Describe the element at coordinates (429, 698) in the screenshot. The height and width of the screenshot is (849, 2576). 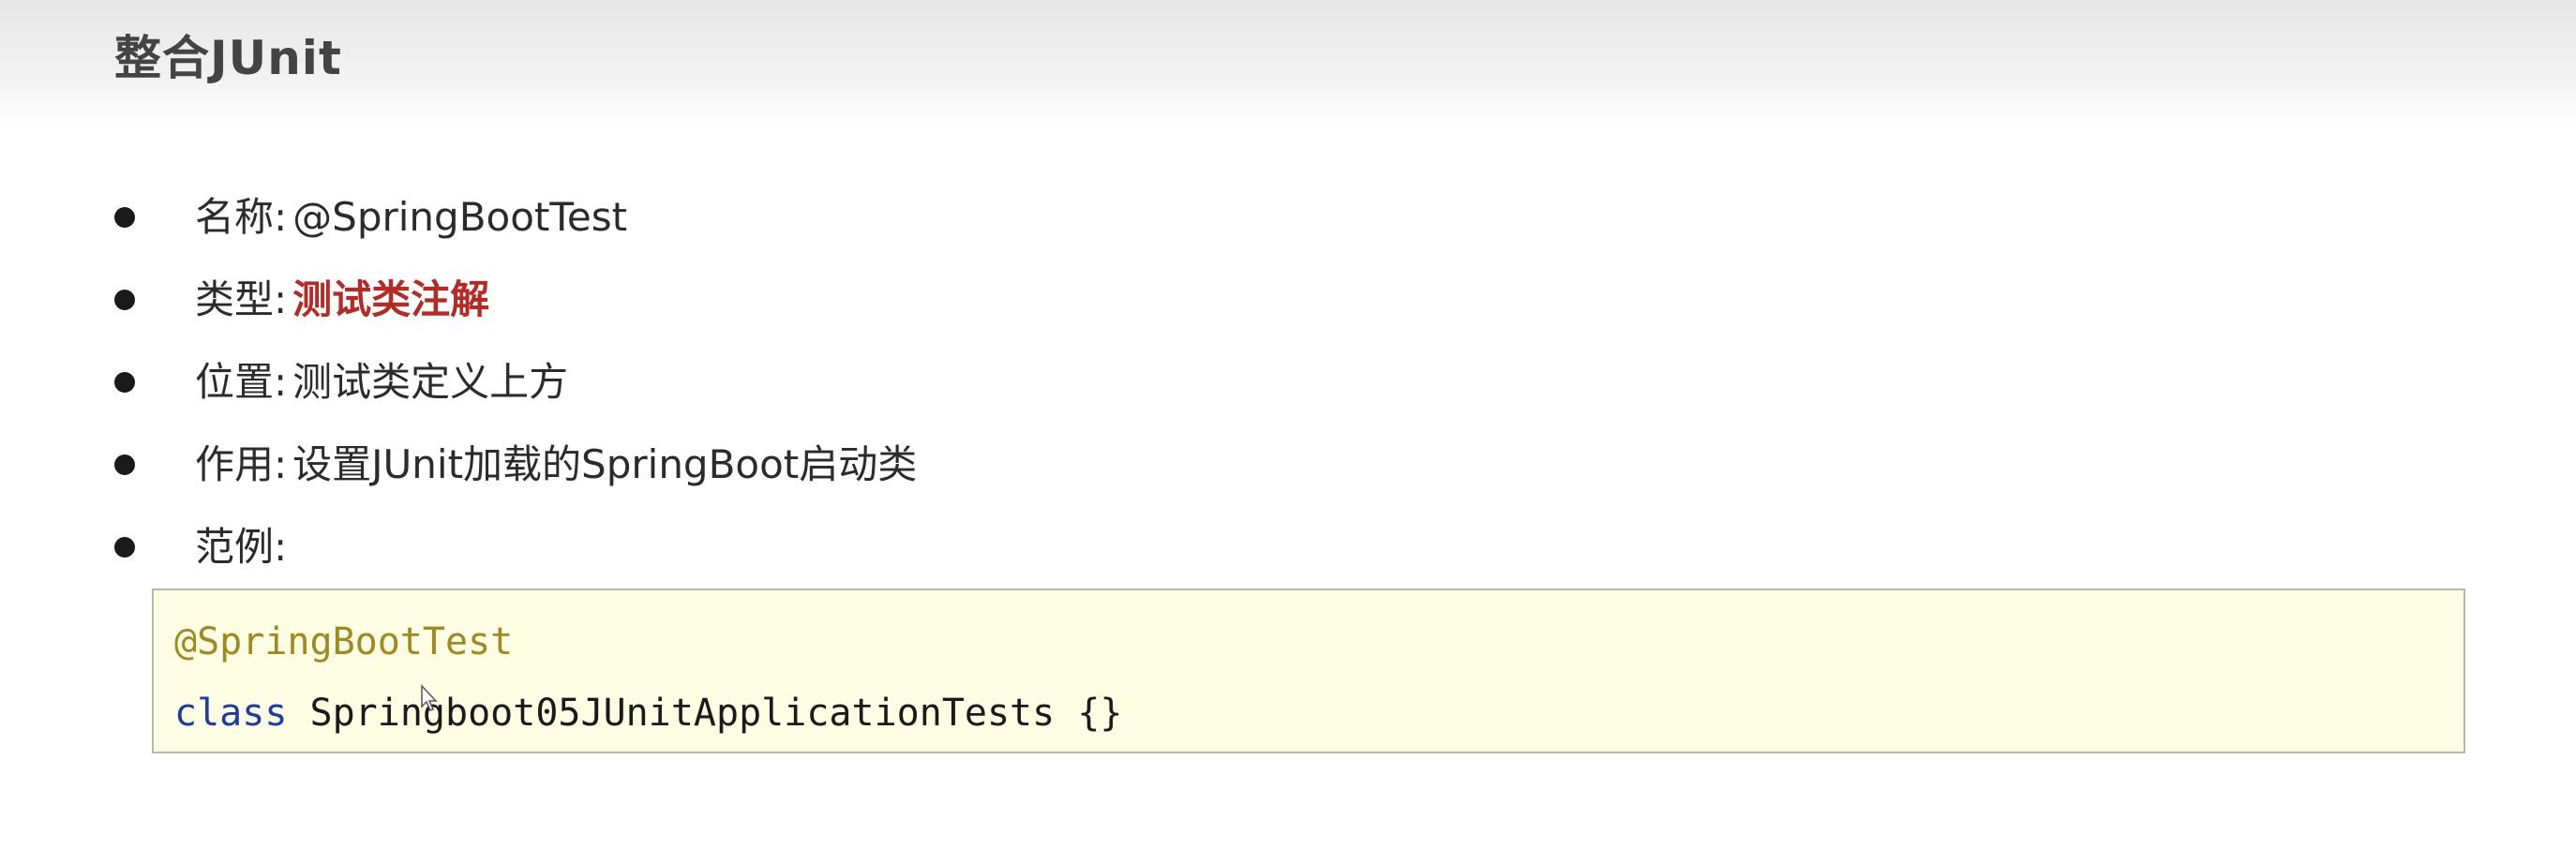
I see `mouse-cursor-icon` at that location.